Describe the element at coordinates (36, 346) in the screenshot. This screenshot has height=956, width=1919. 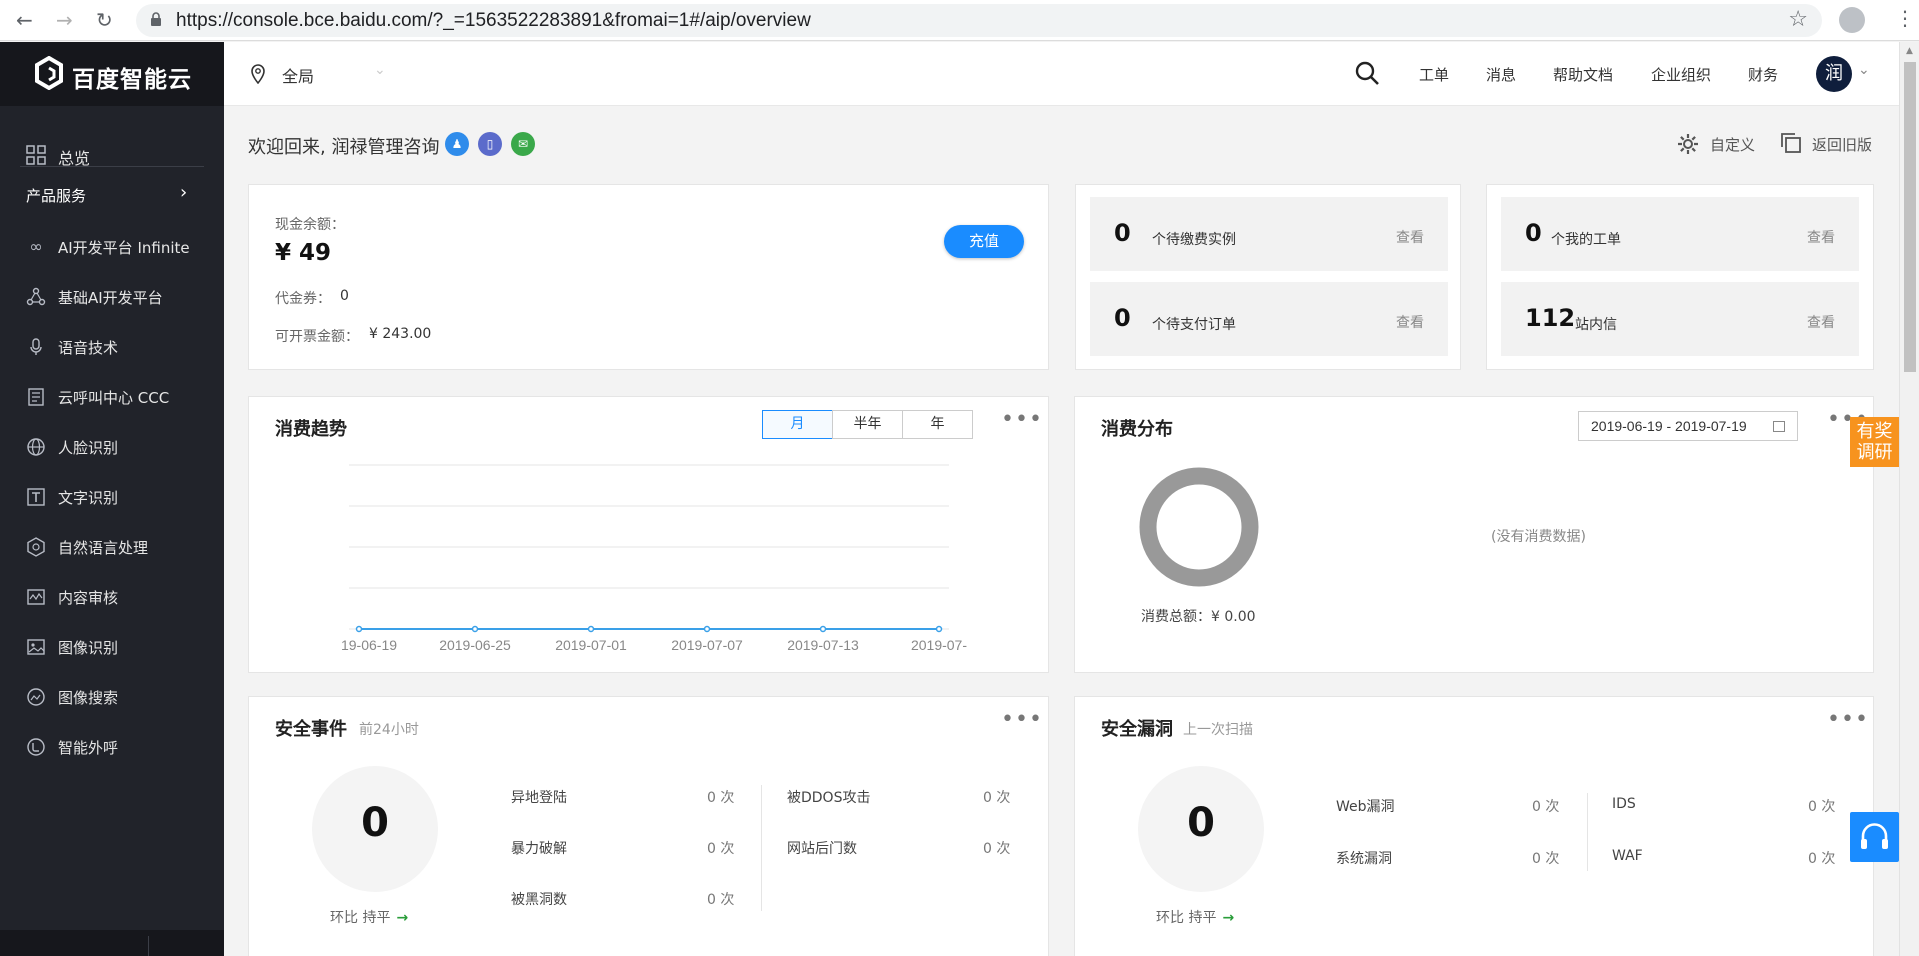
I see `microphone-icon` at that location.